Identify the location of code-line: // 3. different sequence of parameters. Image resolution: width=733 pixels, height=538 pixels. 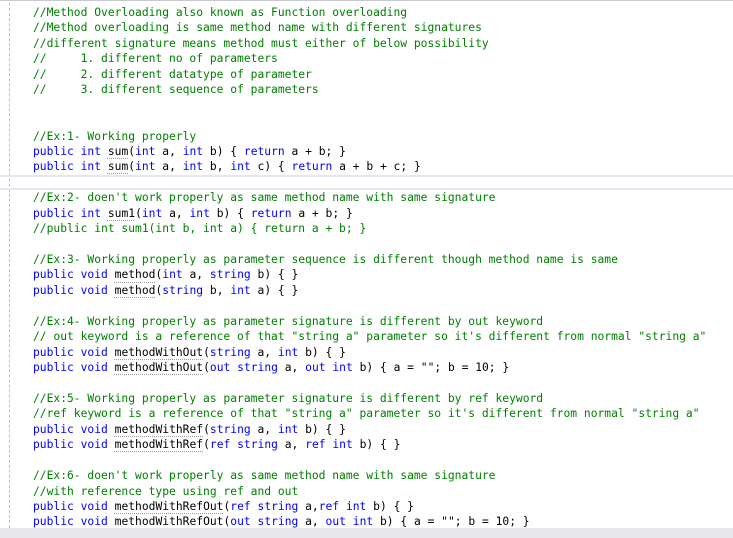
(383, 89).